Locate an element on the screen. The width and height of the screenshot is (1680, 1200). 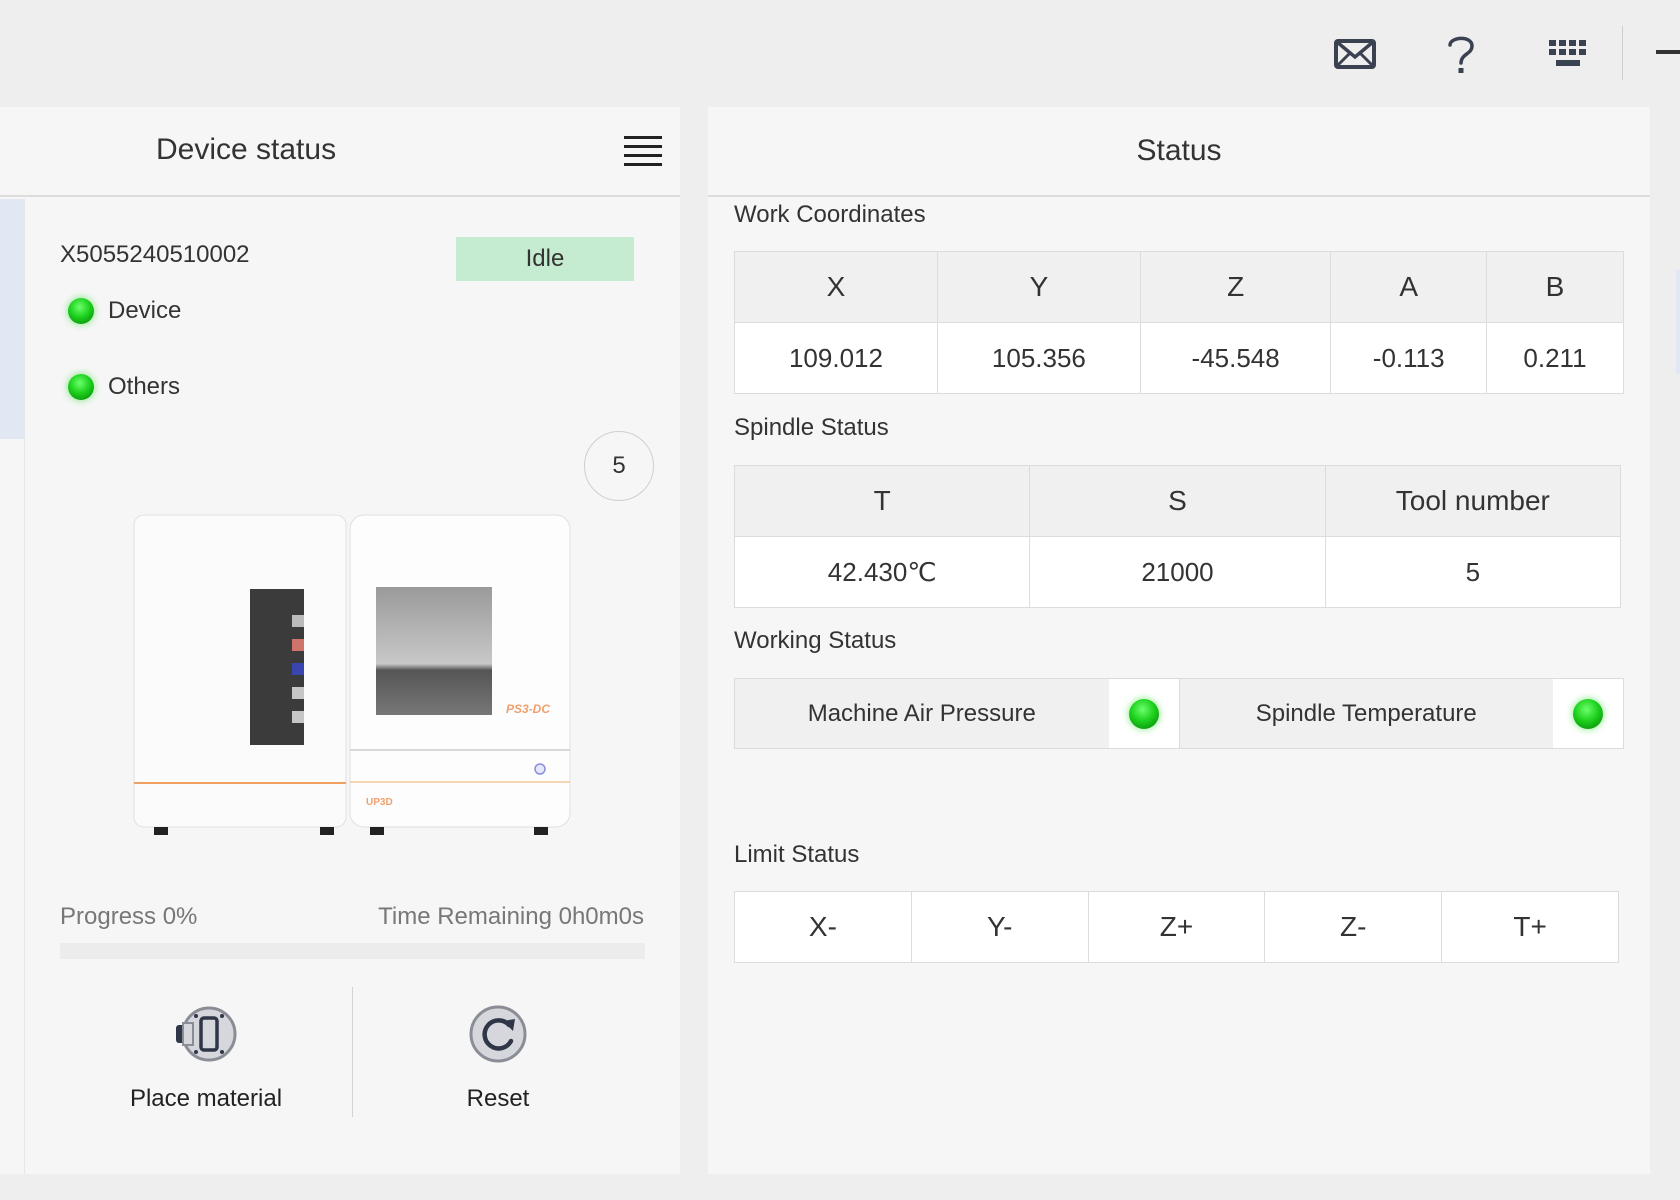
working-status-item: Spindle Temperature is located at coordinates (1401, 713).